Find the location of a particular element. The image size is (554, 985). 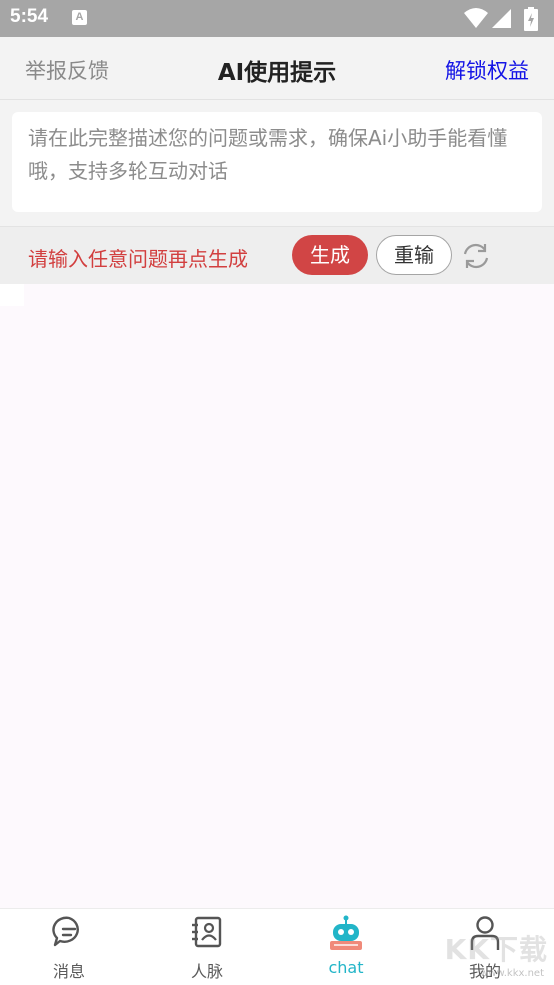

nav-item-chat: chat is located at coordinates (346, 947).